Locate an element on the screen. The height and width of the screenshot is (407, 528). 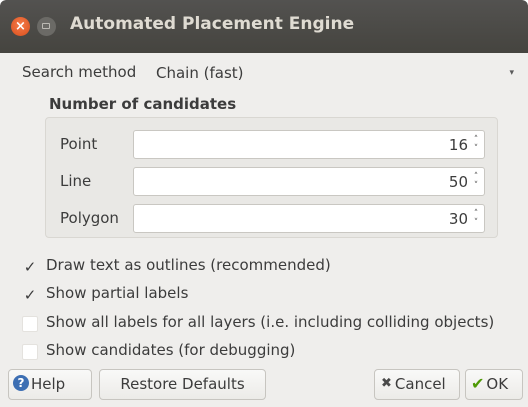
show-partial-labels-label: Show partial labels is located at coordinates (117, 293).